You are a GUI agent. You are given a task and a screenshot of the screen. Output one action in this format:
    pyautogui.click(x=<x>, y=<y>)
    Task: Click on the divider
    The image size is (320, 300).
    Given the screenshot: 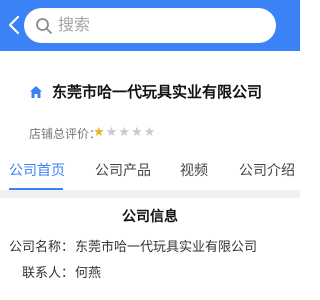 What is the action you would take?
    pyautogui.click(x=150, y=194)
    